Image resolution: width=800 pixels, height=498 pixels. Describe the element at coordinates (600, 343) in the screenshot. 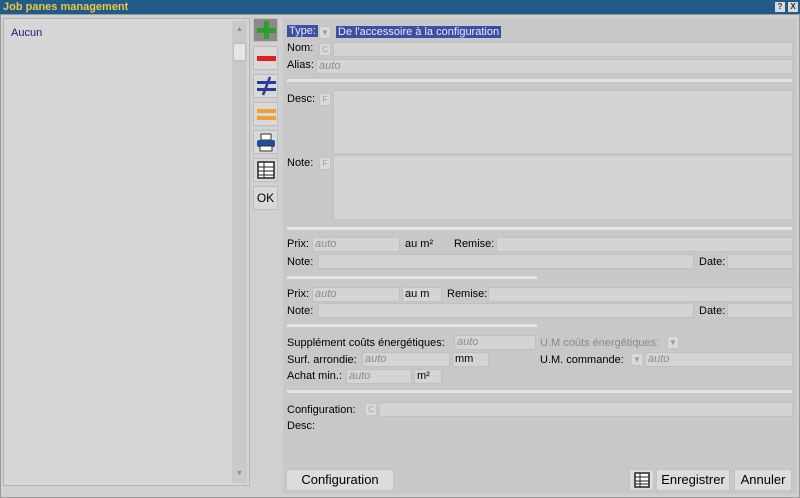

I see `um-couts-label: U.M coûts énergétiques:` at that location.